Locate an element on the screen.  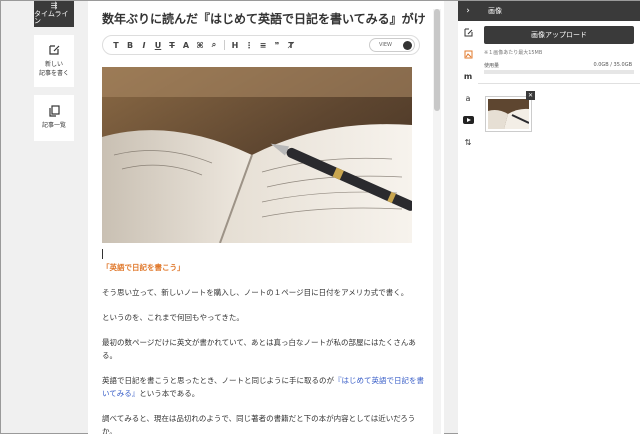
format-toolbar: T B I U T A ⌘ ⌕ H ⋮ ≡ ❞ Ⱦ VIEW is located at coordinates (261, 45).